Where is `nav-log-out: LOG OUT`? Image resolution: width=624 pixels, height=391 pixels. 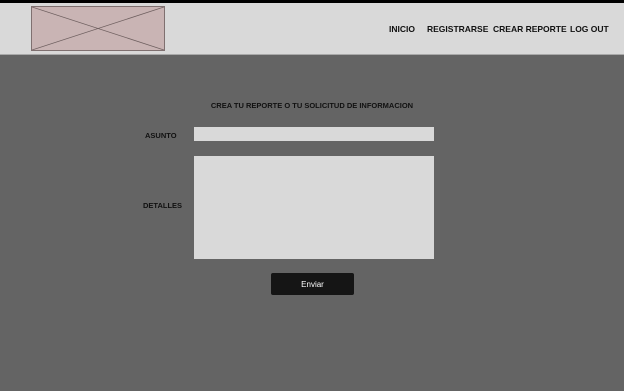
nav-log-out: LOG OUT is located at coordinates (589, 28).